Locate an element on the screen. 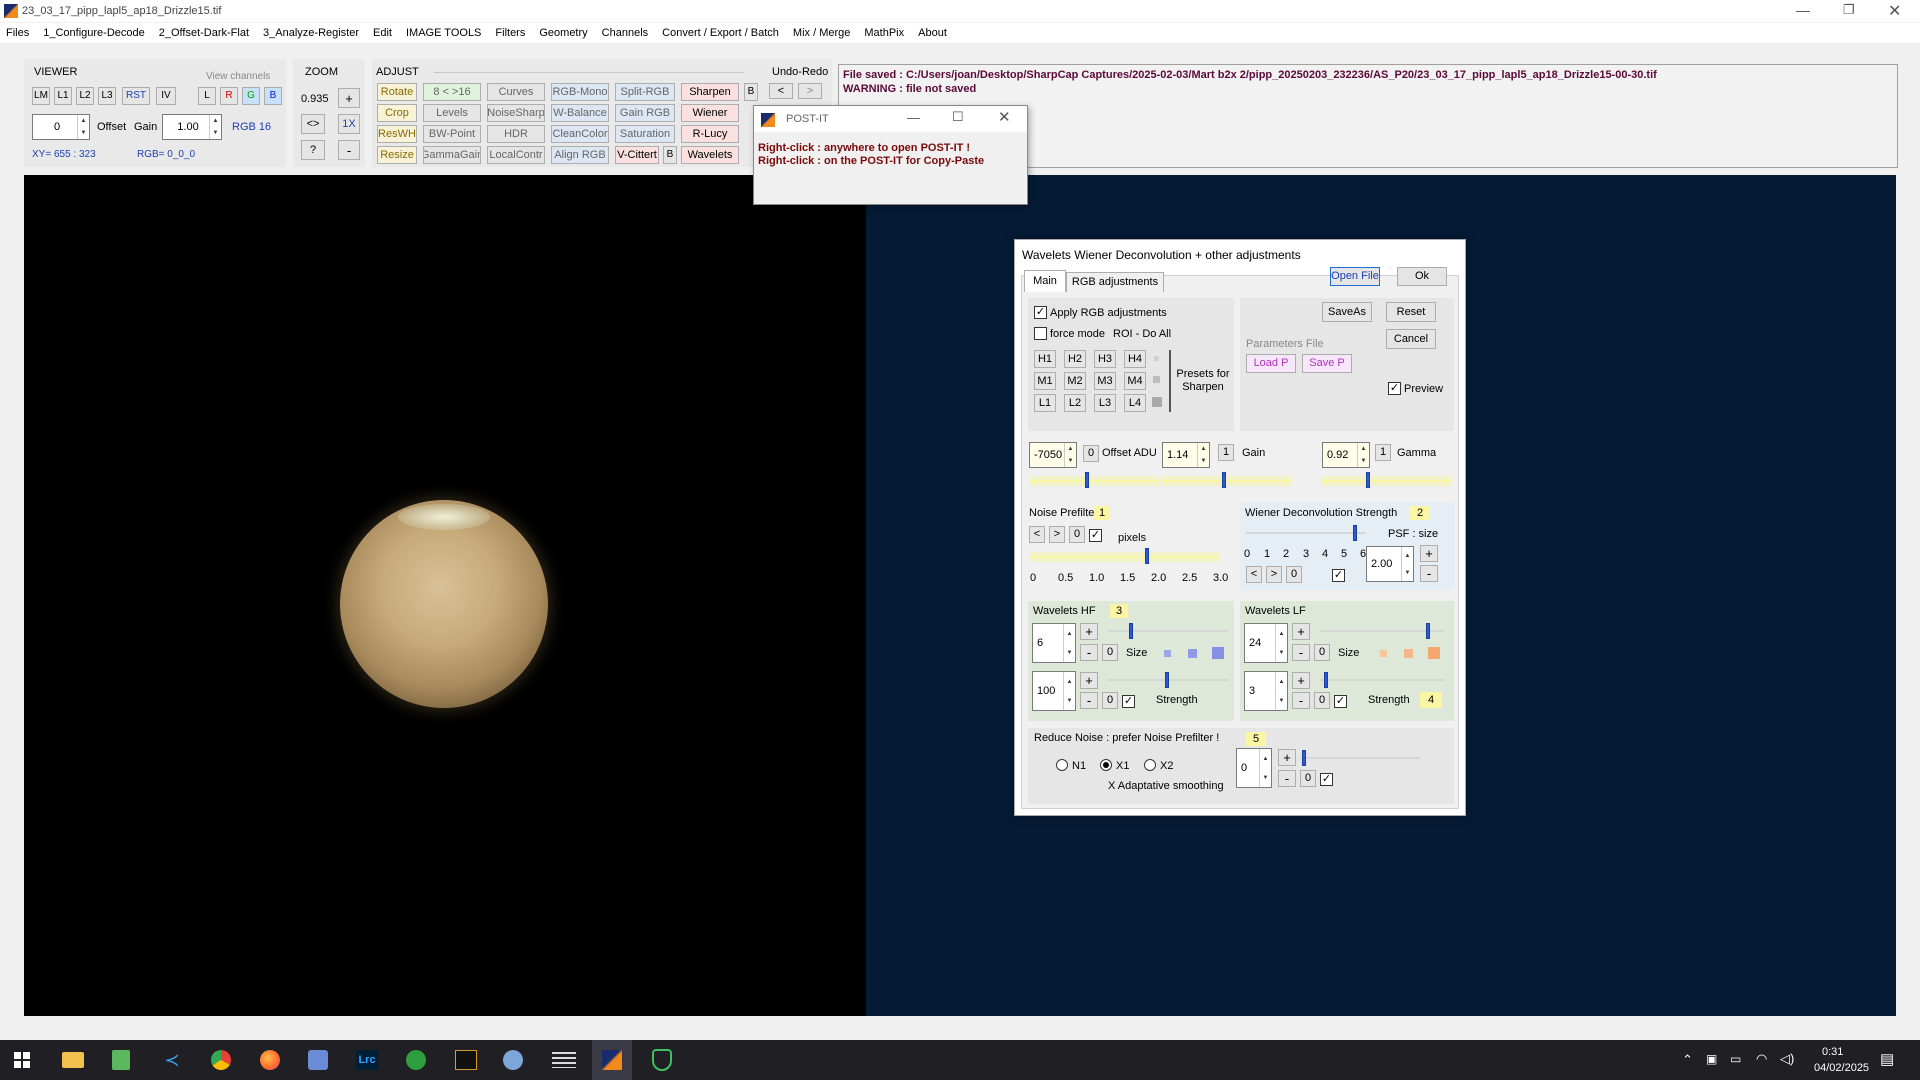 This screenshot has width=1920, height=1080. n1-radio is located at coordinates (1062, 765).